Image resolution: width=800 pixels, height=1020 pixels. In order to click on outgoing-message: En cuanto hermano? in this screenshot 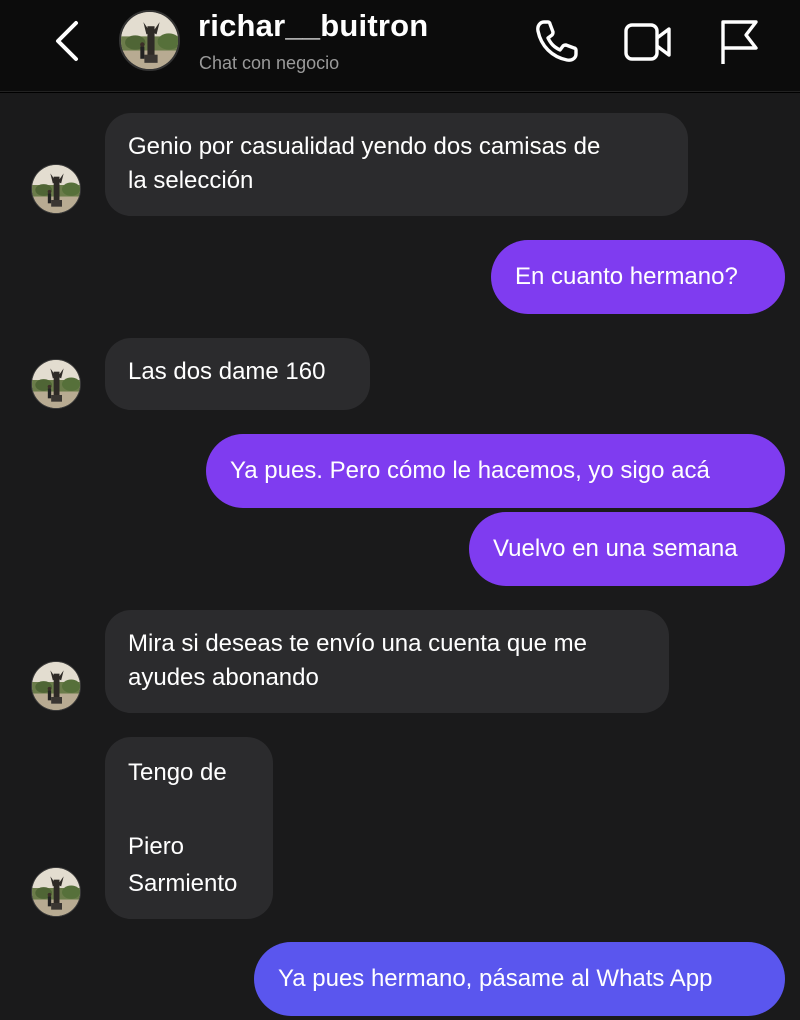, I will do `click(638, 277)`.